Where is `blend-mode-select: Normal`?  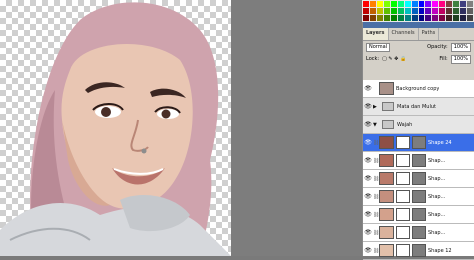 blend-mode-select: Normal is located at coordinates (378, 47).